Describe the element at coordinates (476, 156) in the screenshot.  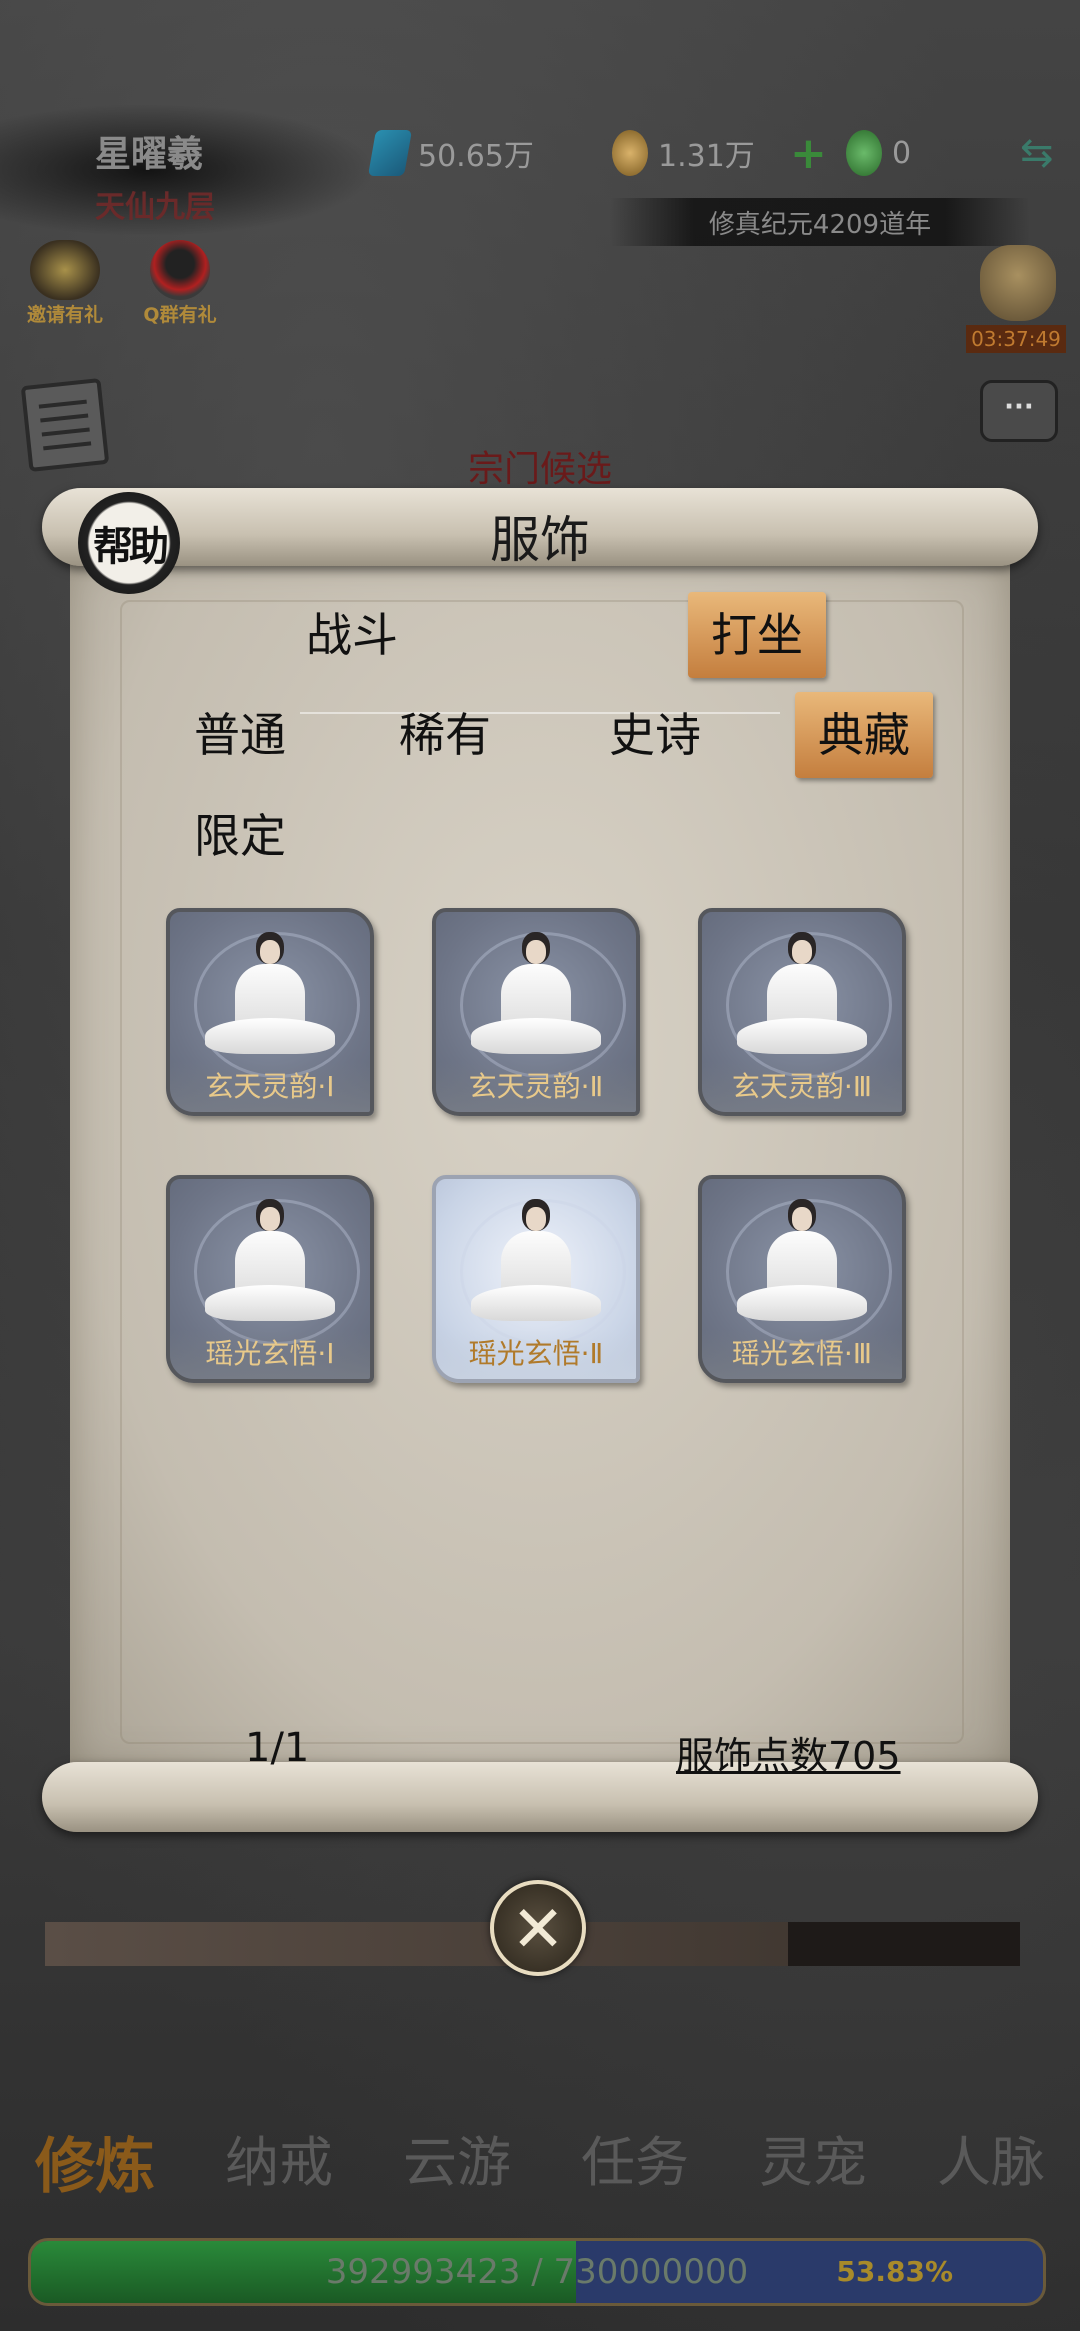
I see `spirit-stone-value: 50.65万` at that location.